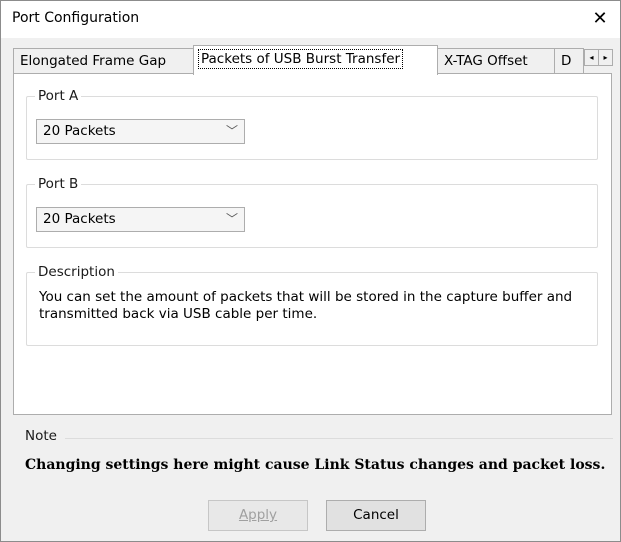 The height and width of the screenshot is (542, 621). I want to click on tab-packets-of-usb-burst-transfer: Packets of USB Burst Transfer, so click(315, 60).